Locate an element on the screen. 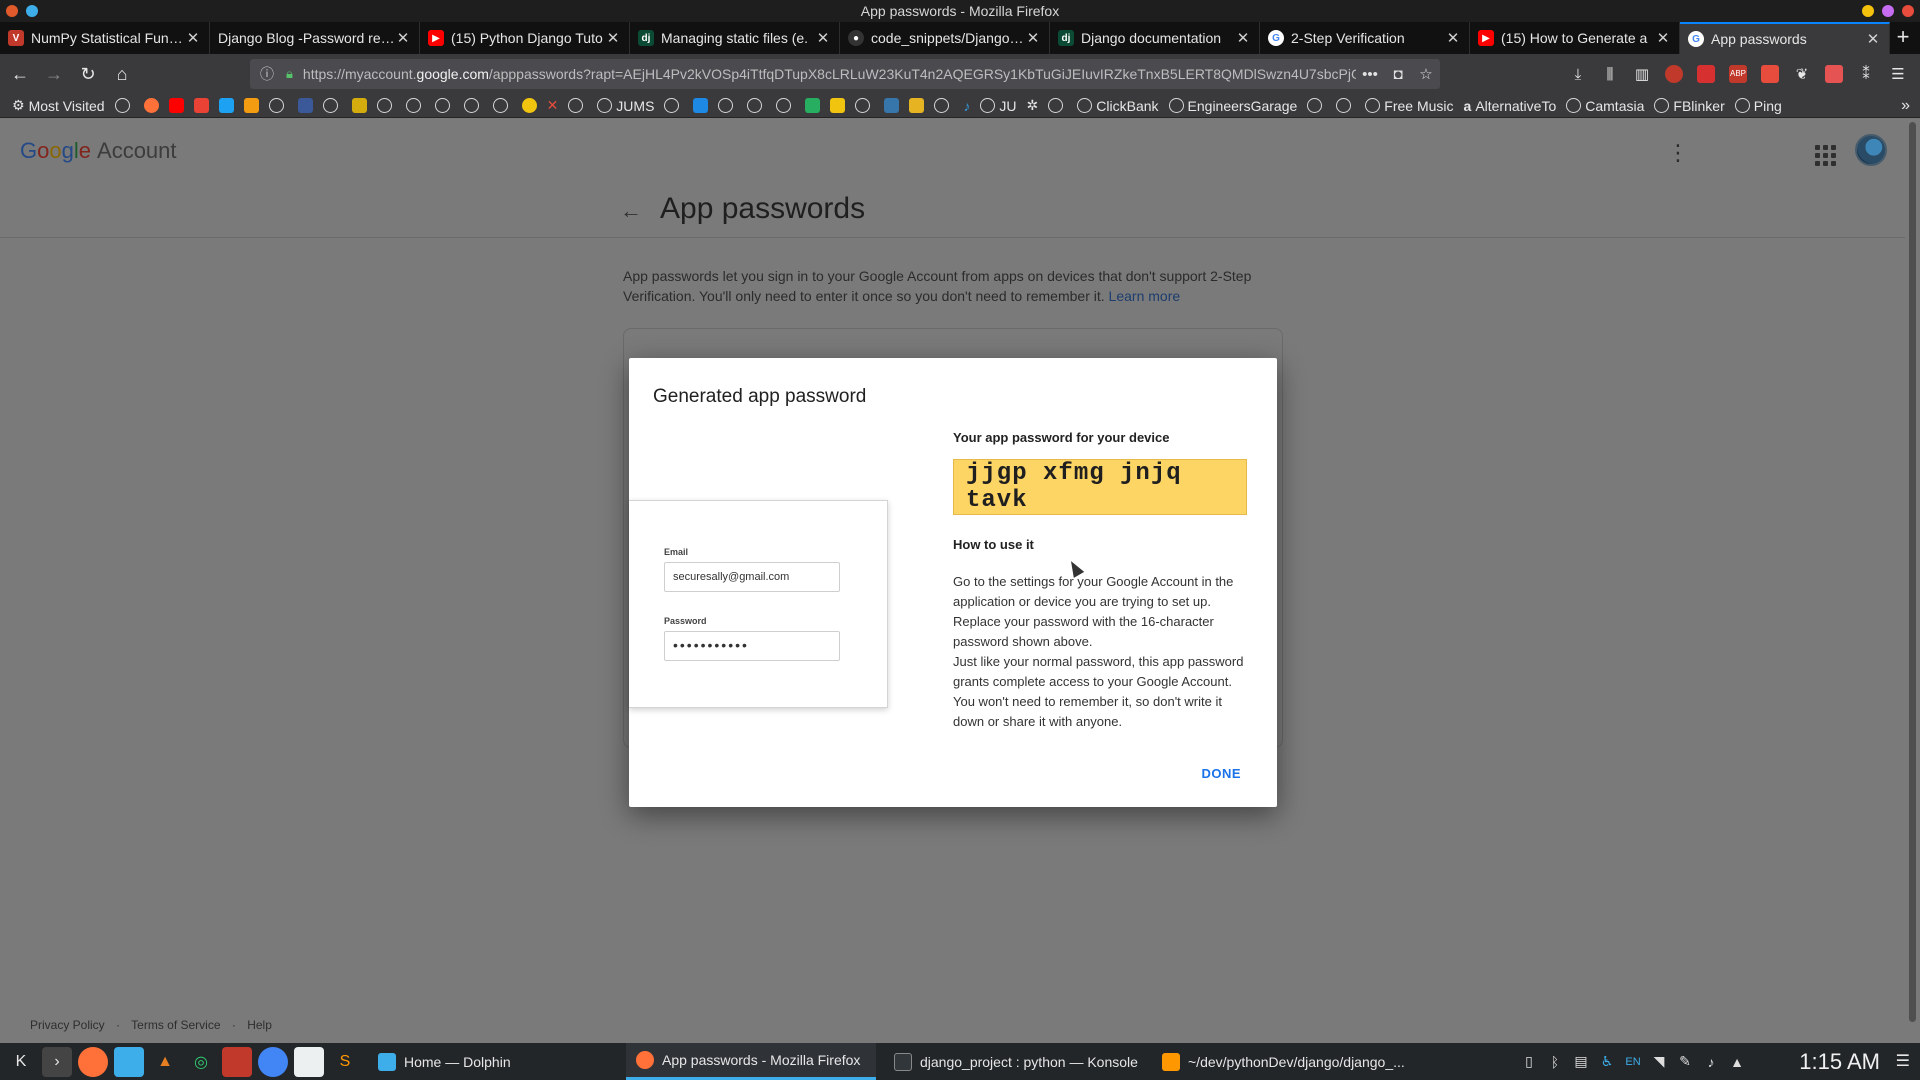 Image resolution: width=1920 pixels, height=1080 pixels. bookmark-star-icon: ☆ is located at coordinates (1426, 74).